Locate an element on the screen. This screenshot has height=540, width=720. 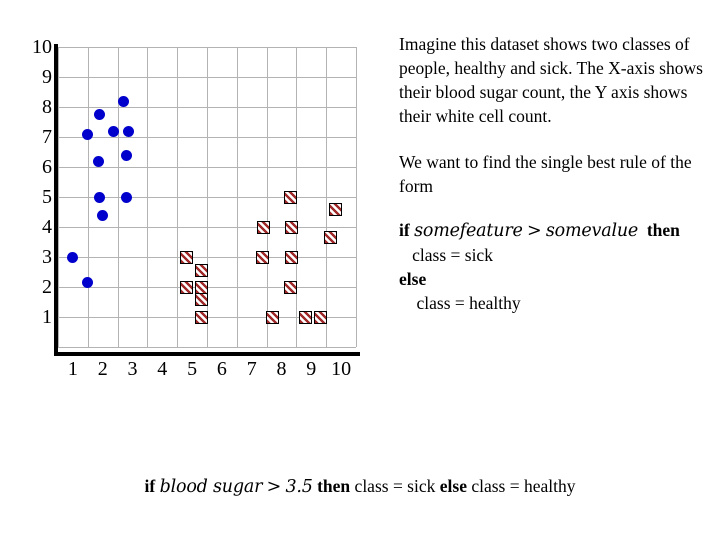
generic-rule-then-body: class = sick is located at coordinates (452, 255).